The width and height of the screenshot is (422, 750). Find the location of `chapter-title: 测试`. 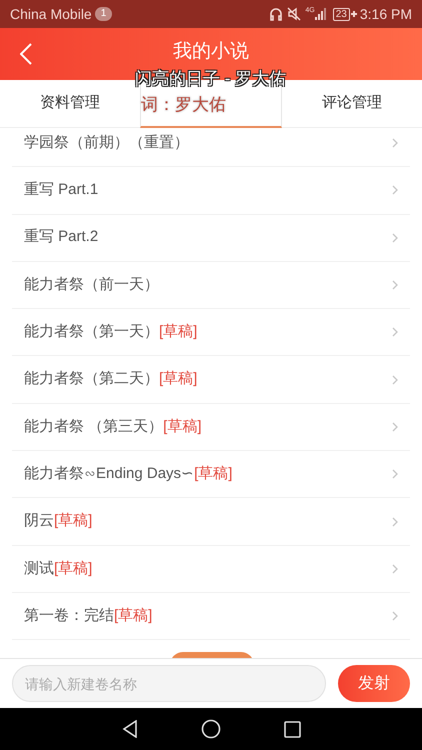

chapter-title: 测试 is located at coordinates (39, 568).